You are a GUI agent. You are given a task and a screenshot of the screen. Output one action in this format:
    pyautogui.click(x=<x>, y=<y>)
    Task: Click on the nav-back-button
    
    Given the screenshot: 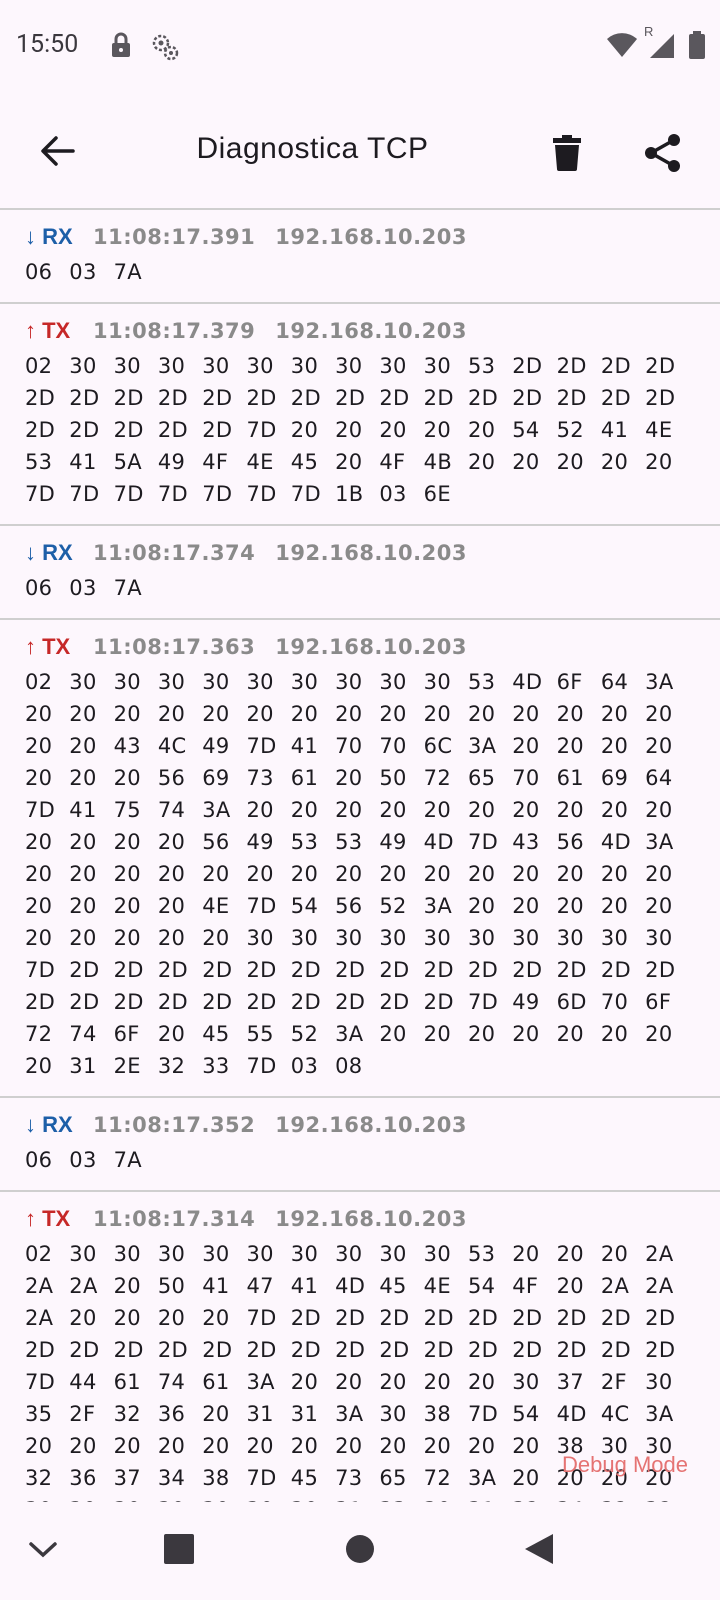 What is the action you would take?
    pyautogui.click(x=539, y=1551)
    